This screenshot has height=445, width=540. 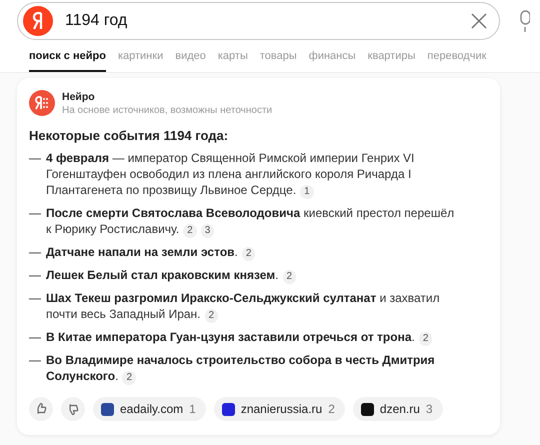 I want to click on reference-badge: 1, so click(x=307, y=192).